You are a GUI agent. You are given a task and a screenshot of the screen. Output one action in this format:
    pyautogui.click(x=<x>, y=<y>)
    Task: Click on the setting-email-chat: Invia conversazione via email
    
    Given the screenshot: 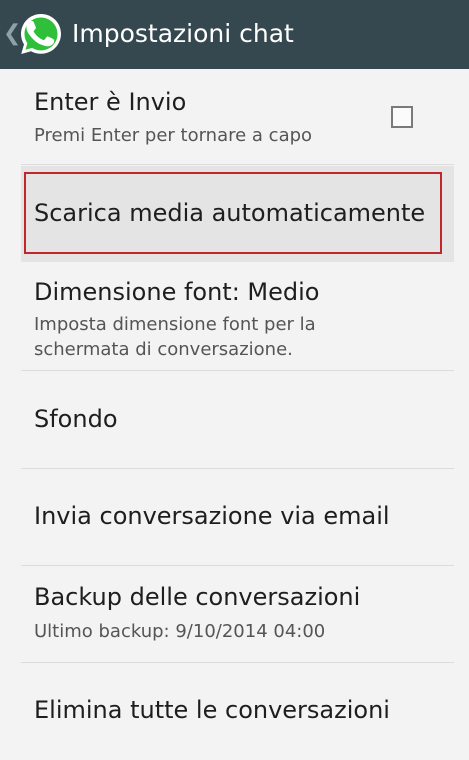 What is the action you would take?
    pyautogui.click(x=237, y=518)
    